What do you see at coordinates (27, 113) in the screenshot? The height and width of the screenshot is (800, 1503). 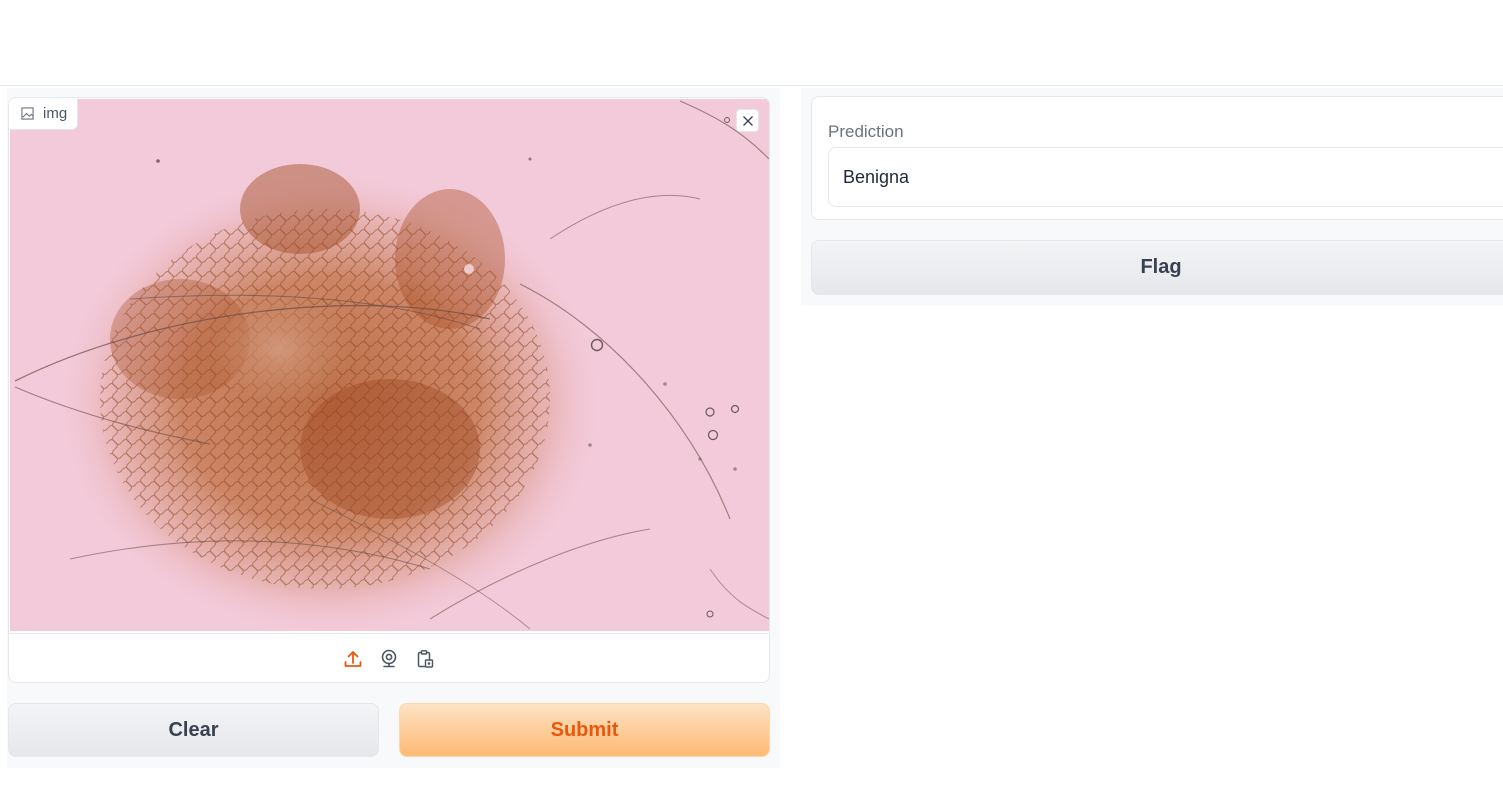 I see `image-icon` at bounding box center [27, 113].